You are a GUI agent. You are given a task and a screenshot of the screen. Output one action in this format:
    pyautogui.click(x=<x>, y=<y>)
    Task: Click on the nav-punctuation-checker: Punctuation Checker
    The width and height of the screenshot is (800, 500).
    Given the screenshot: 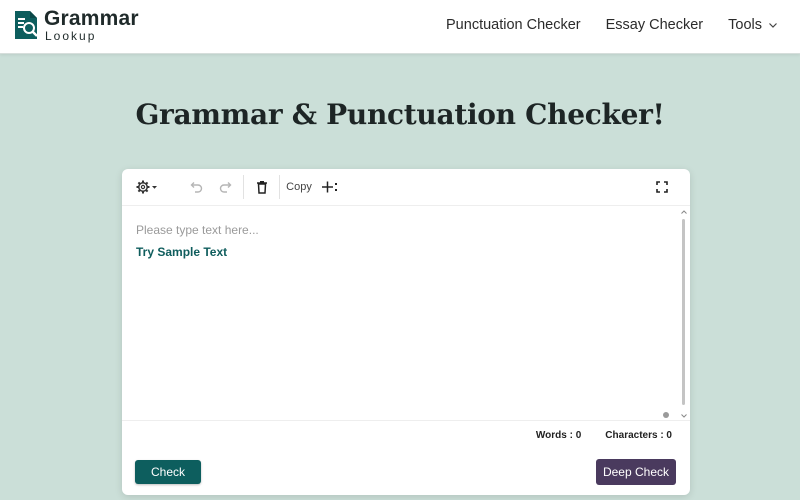 What is the action you would take?
    pyautogui.click(x=513, y=25)
    